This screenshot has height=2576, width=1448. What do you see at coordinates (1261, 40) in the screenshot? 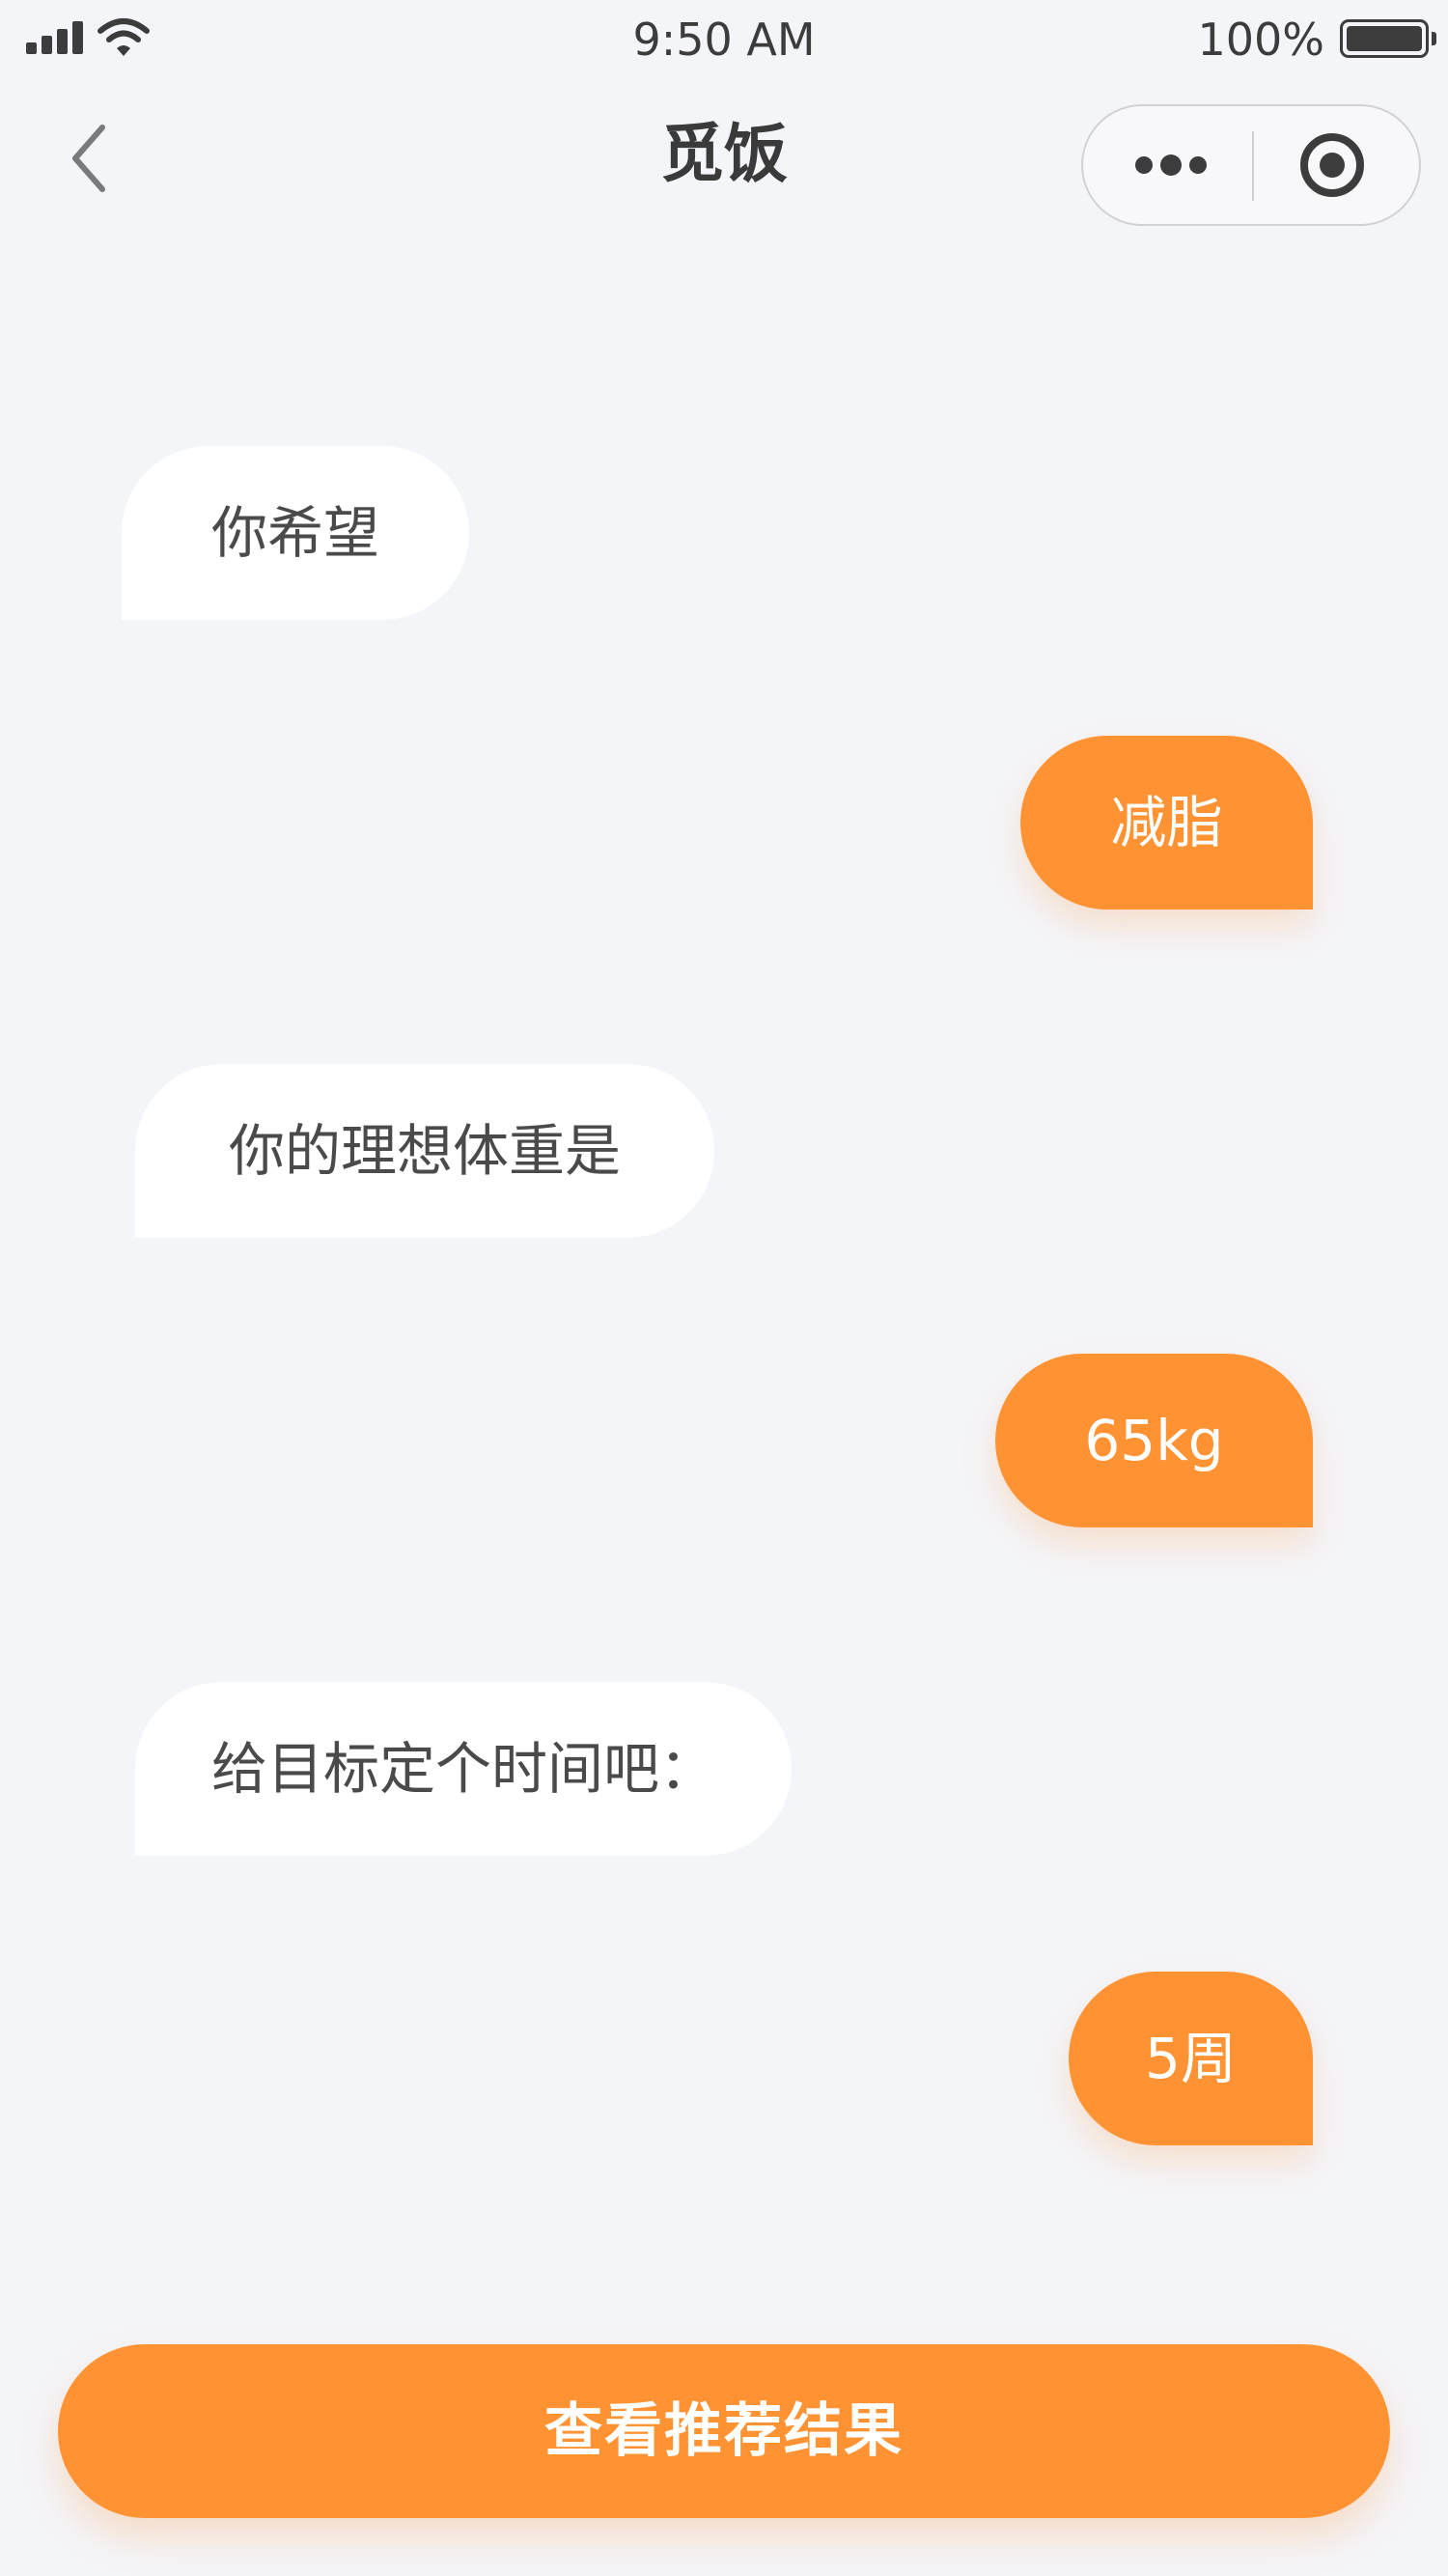
I see `battery-percentage: 100%` at bounding box center [1261, 40].